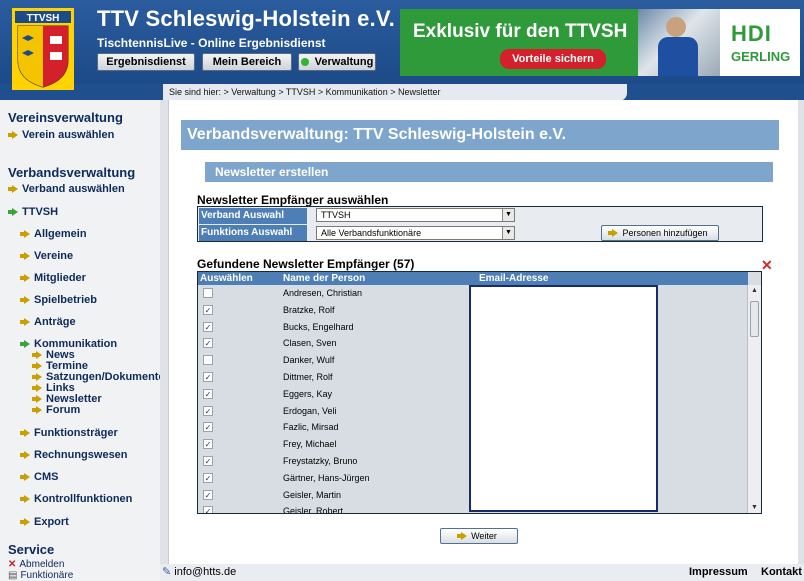  I want to click on sidebar-item-funktionstraeger: Funktionsträger, so click(69, 433).